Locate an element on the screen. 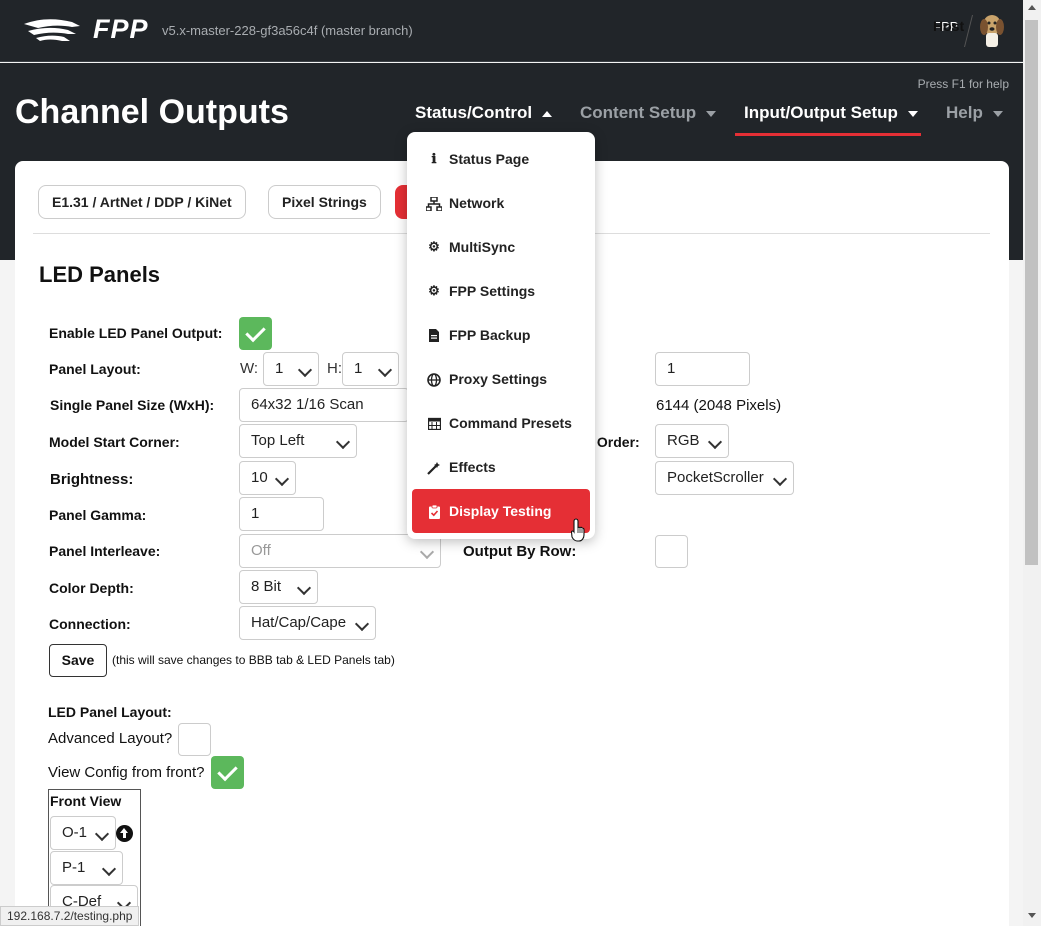 The width and height of the screenshot is (1041, 926). menu-item-command-presets: Command Presets is located at coordinates (501, 423).